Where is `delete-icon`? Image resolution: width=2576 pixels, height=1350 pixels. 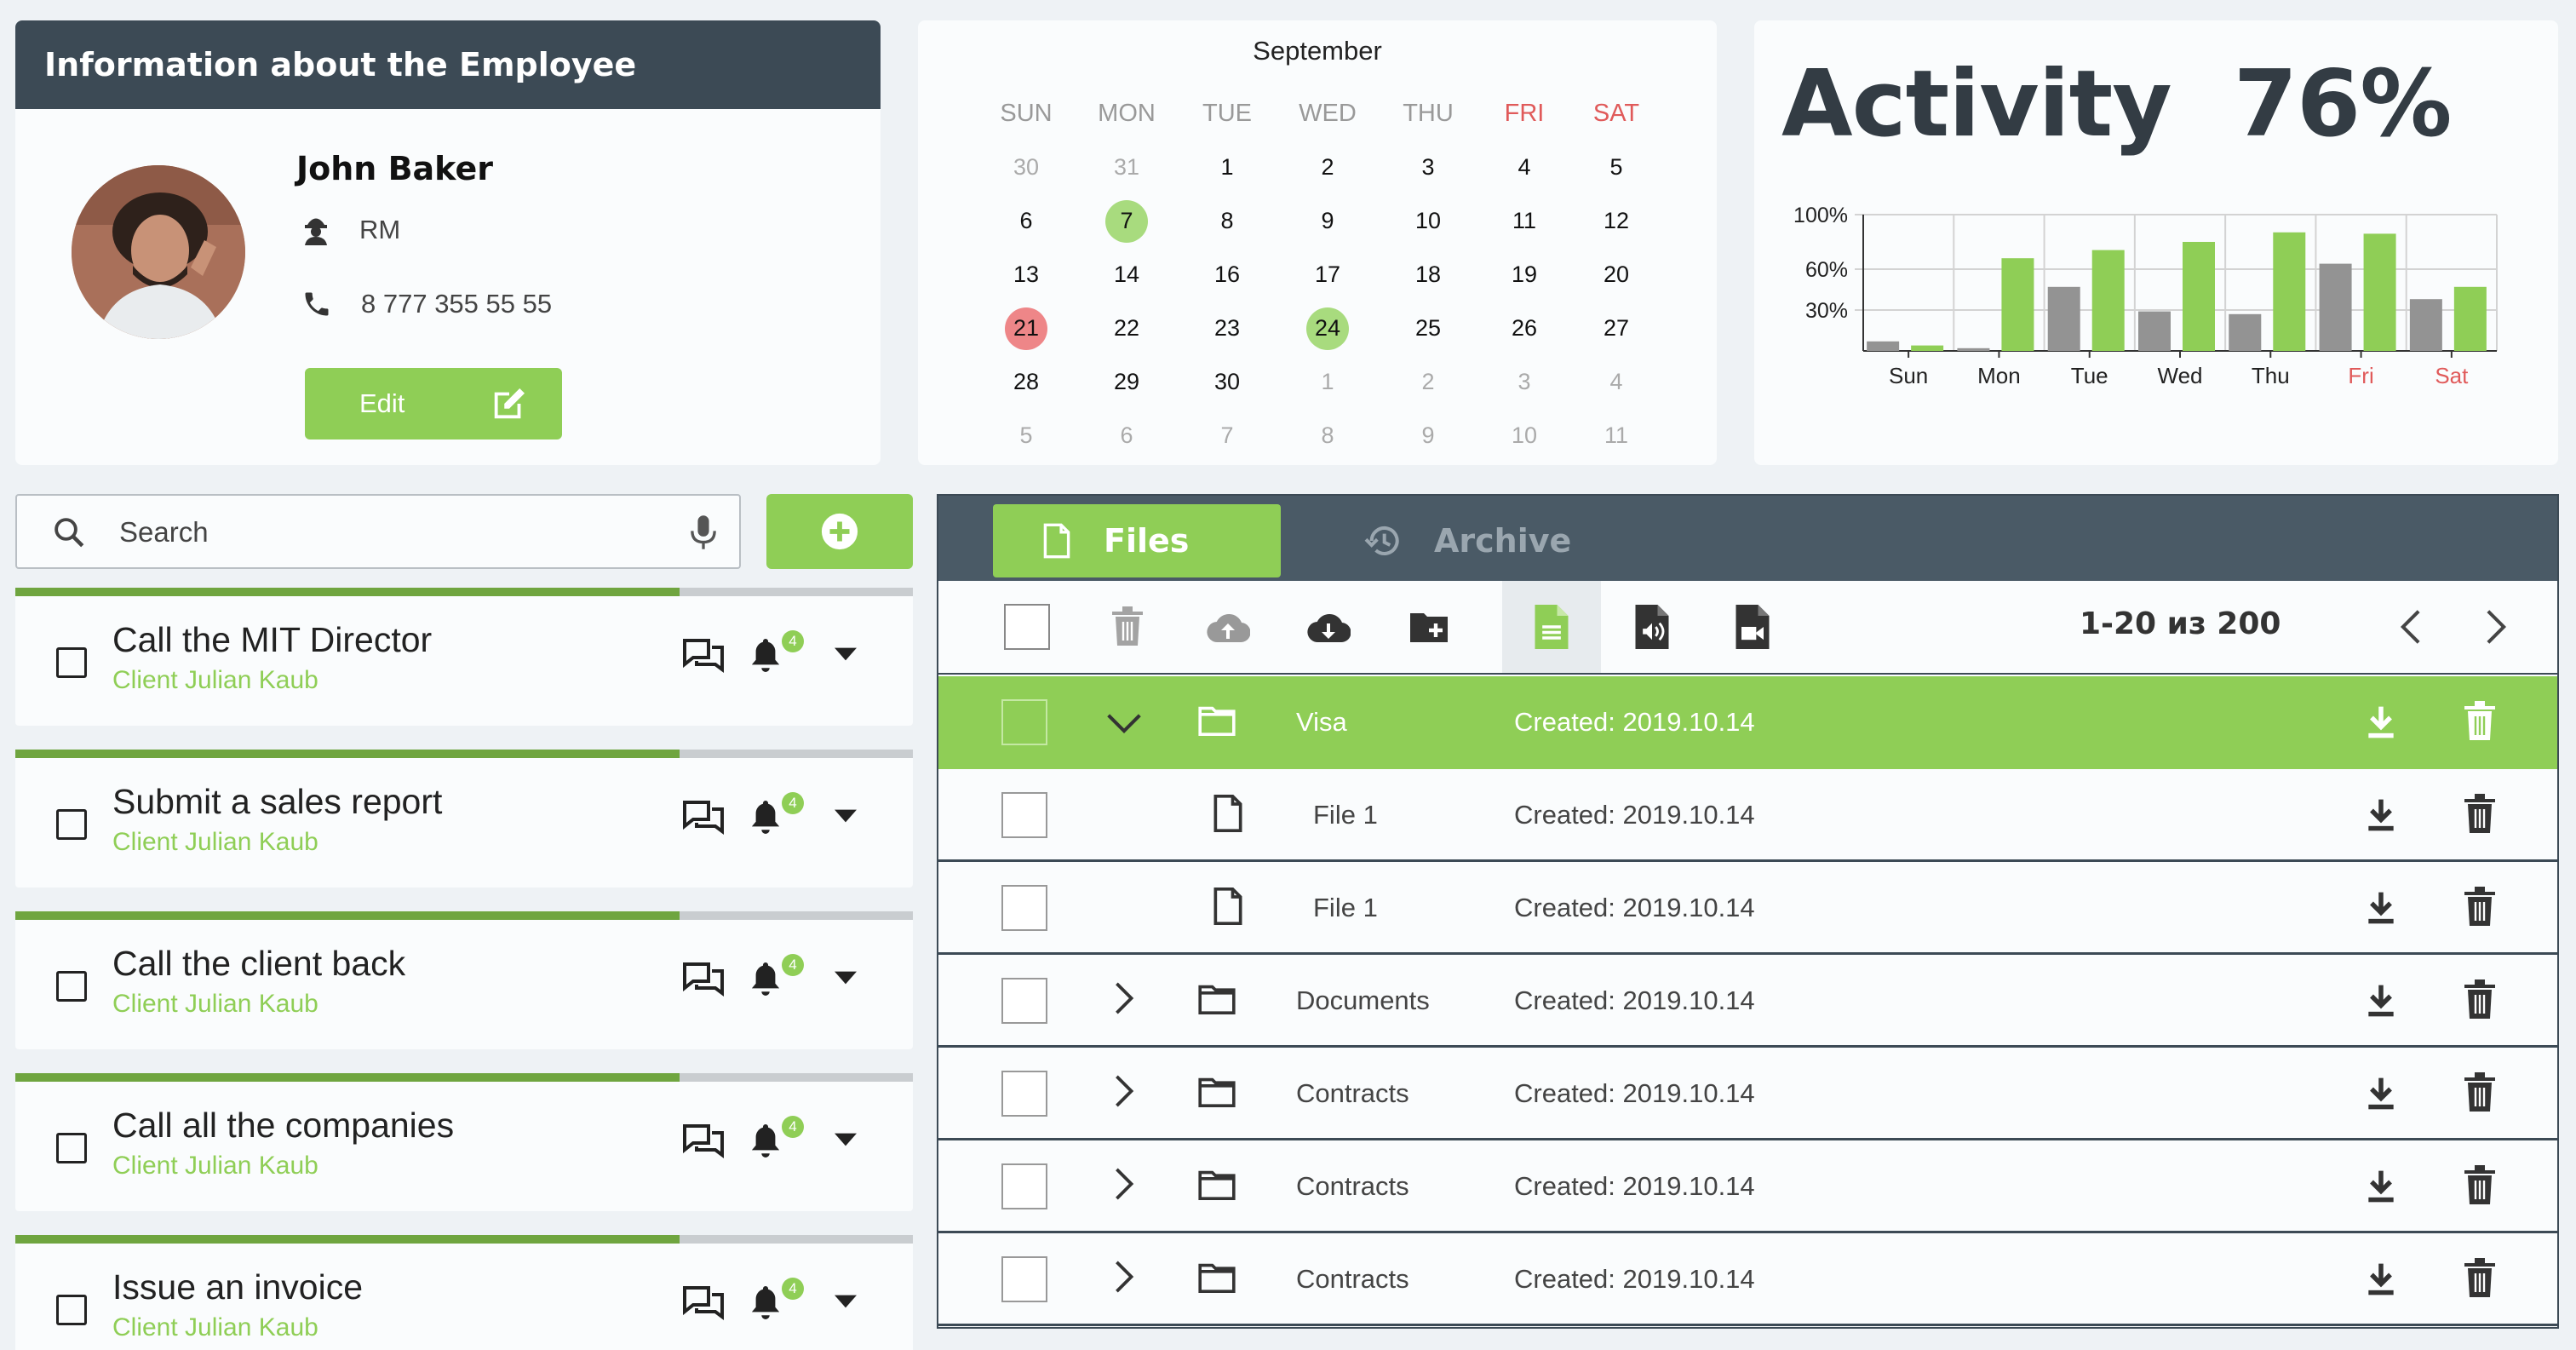
delete-icon is located at coordinates (1127, 627).